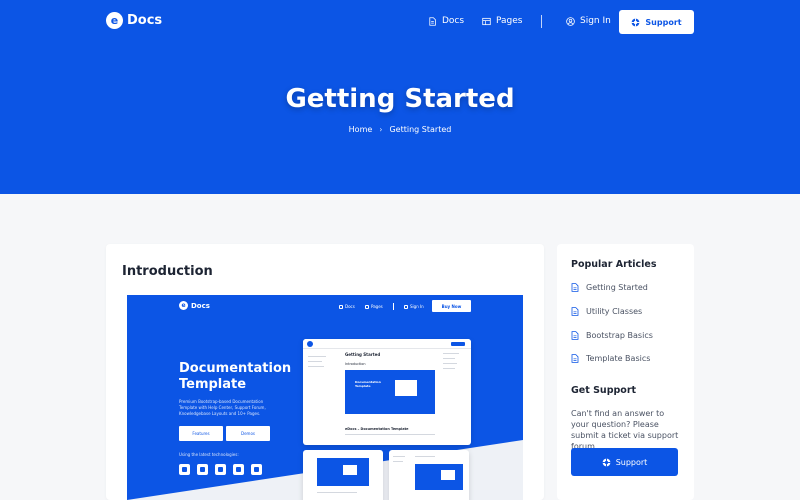  Describe the element at coordinates (451, 306) in the screenshot. I see `preview-buy-button: Buy Now` at that location.